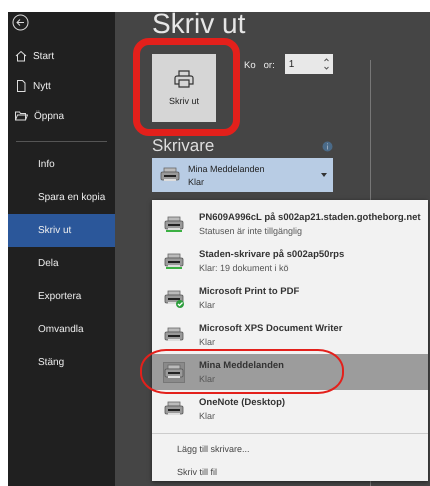 This screenshot has height=486, width=430. Describe the element at coordinates (61, 329) in the screenshot. I see `sidebar-item: Omvandla` at that location.